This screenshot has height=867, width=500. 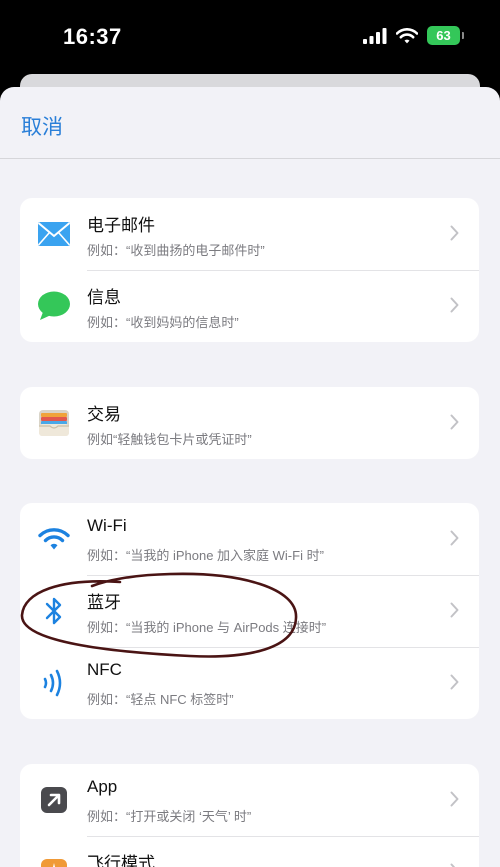 What do you see at coordinates (107, 525) in the screenshot?
I see `list-item-title: Wi-Fi` at bounding box center [107, 525].